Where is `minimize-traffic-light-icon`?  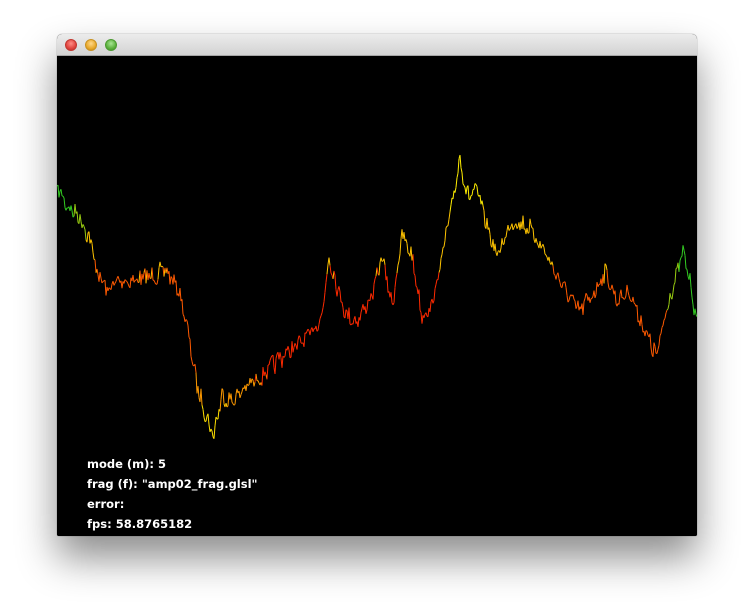
minimize-traffic-light-icon is located at coordinates (91, 45).